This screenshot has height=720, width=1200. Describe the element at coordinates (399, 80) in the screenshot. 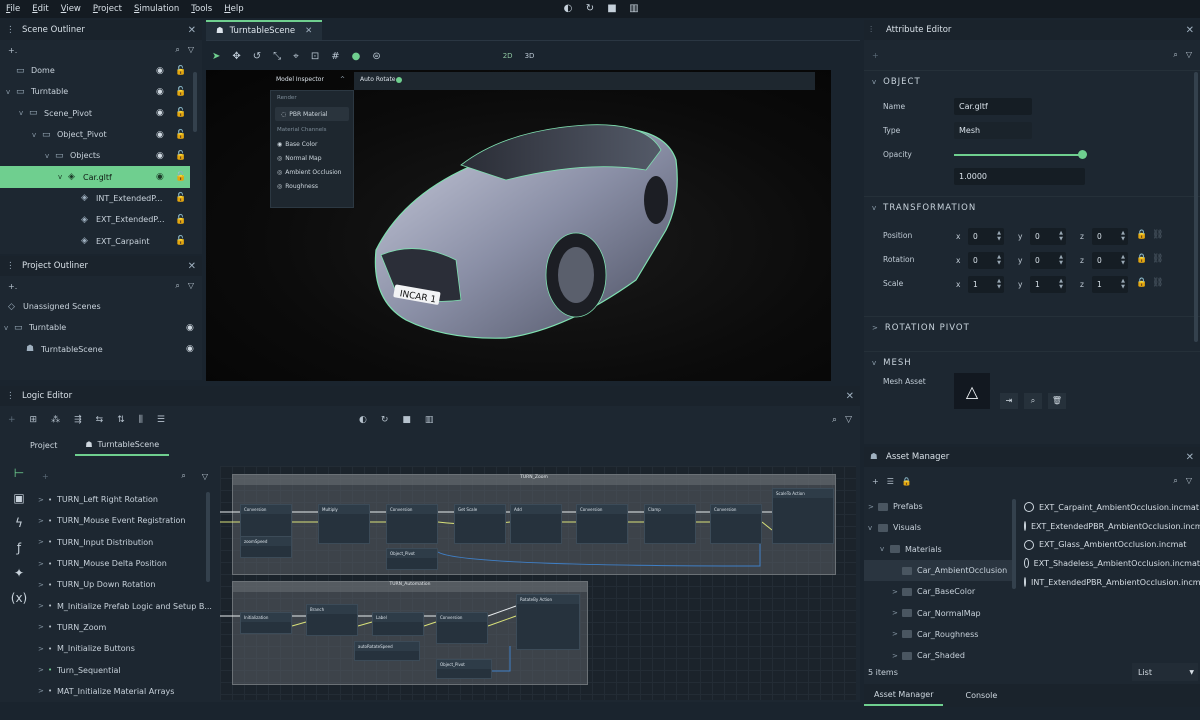

I see `auto-rotate-toggle` at that location.